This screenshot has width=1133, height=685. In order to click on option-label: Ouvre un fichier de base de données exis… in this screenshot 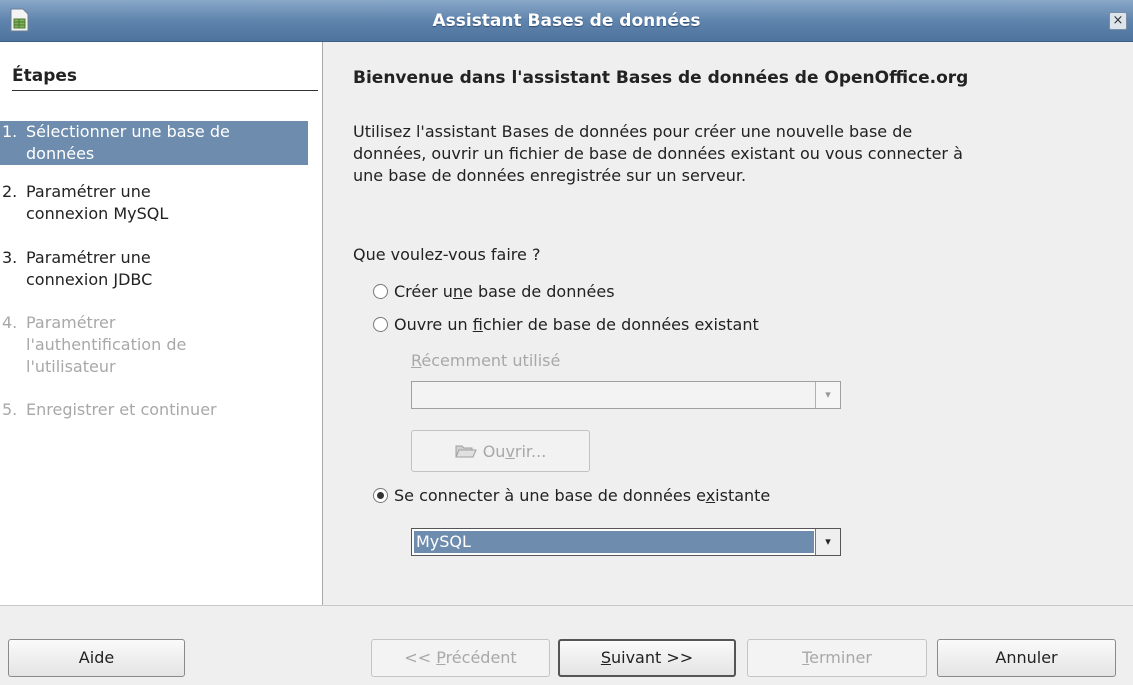, I will do `click(576, 324)`.